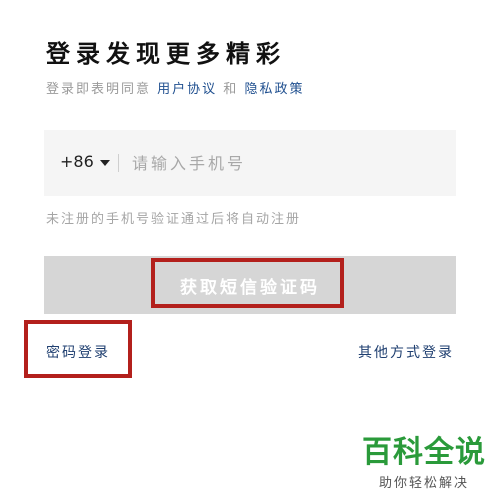  I want to click on other-login-methods-link: 其他方式登录, so click(406, 352).